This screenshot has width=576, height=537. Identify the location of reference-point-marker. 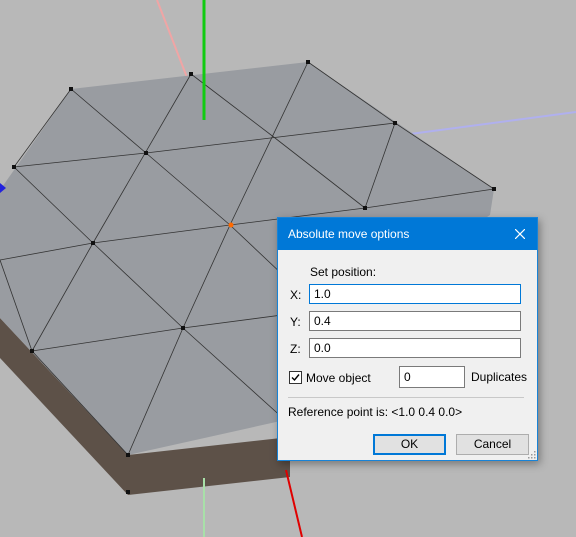
(231, 225).